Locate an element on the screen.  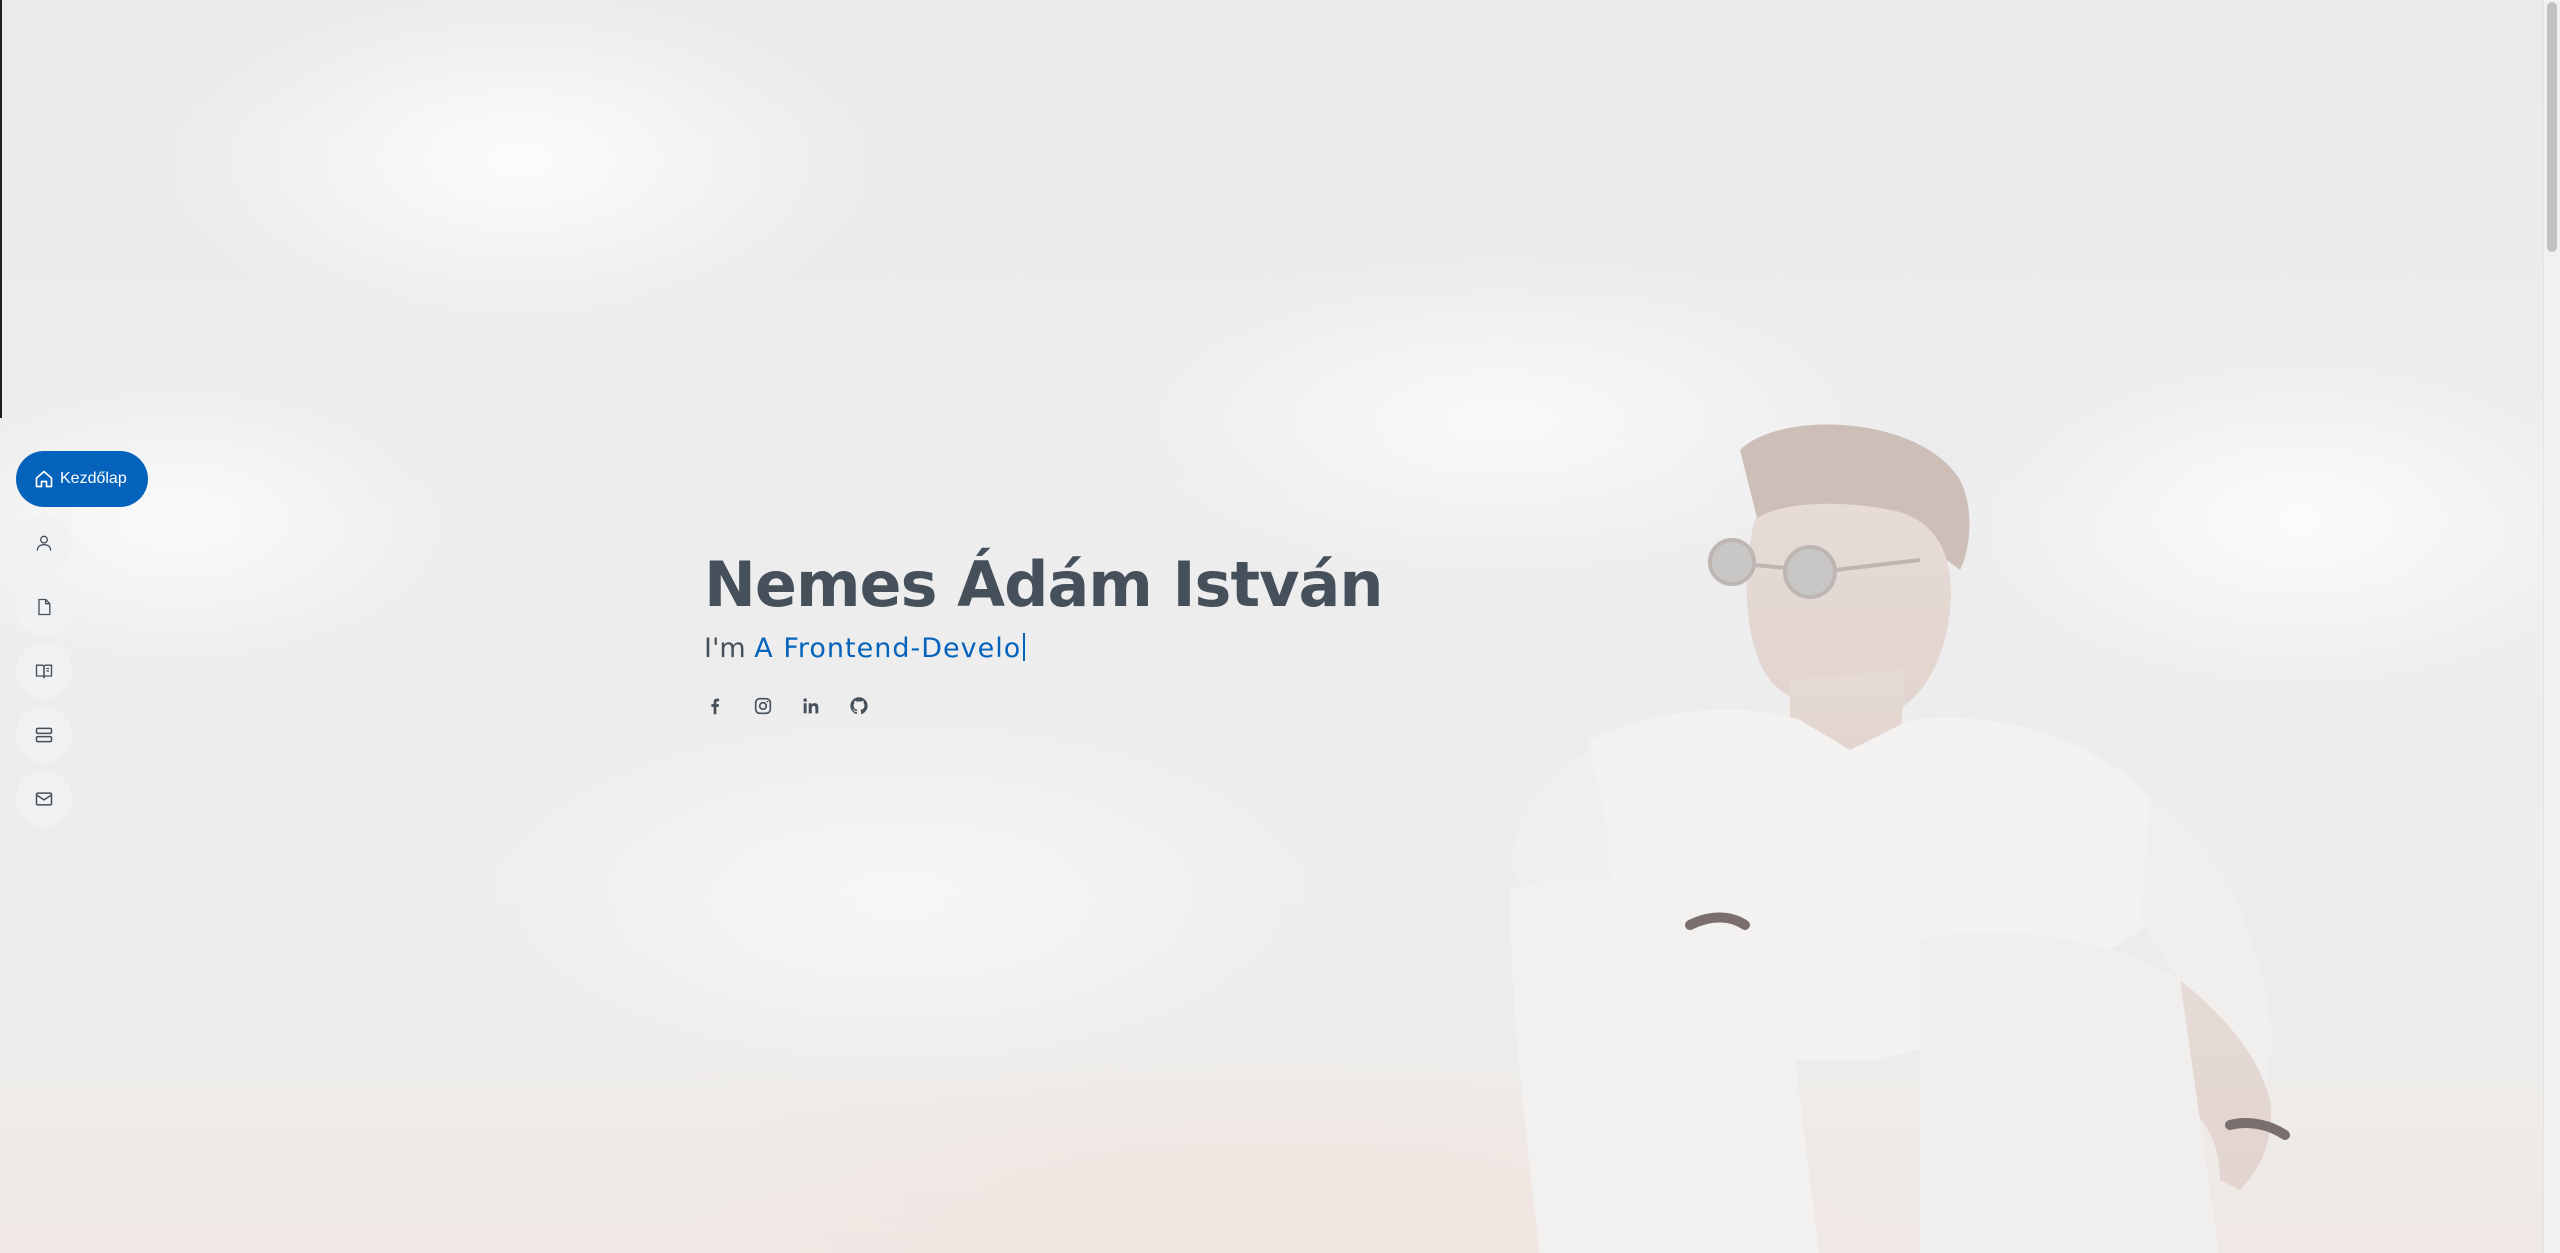
nav-item-portfolio is located at coordinates (44, 671).